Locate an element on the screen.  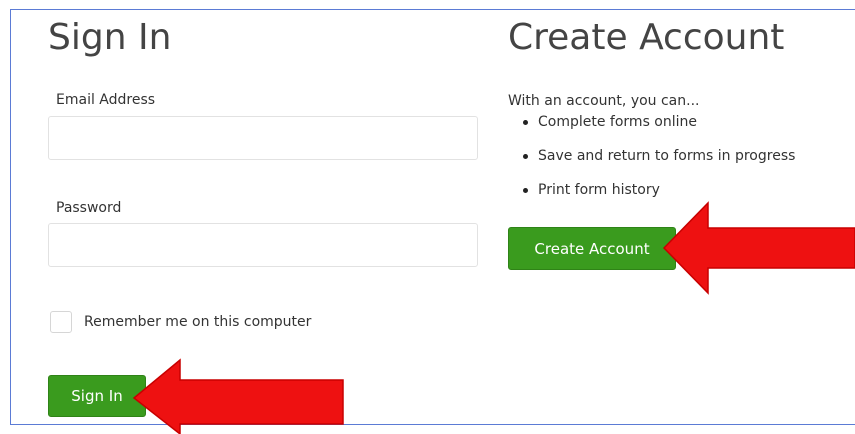
benefit-item: Complete forms online is located at coordinates (651, 131).